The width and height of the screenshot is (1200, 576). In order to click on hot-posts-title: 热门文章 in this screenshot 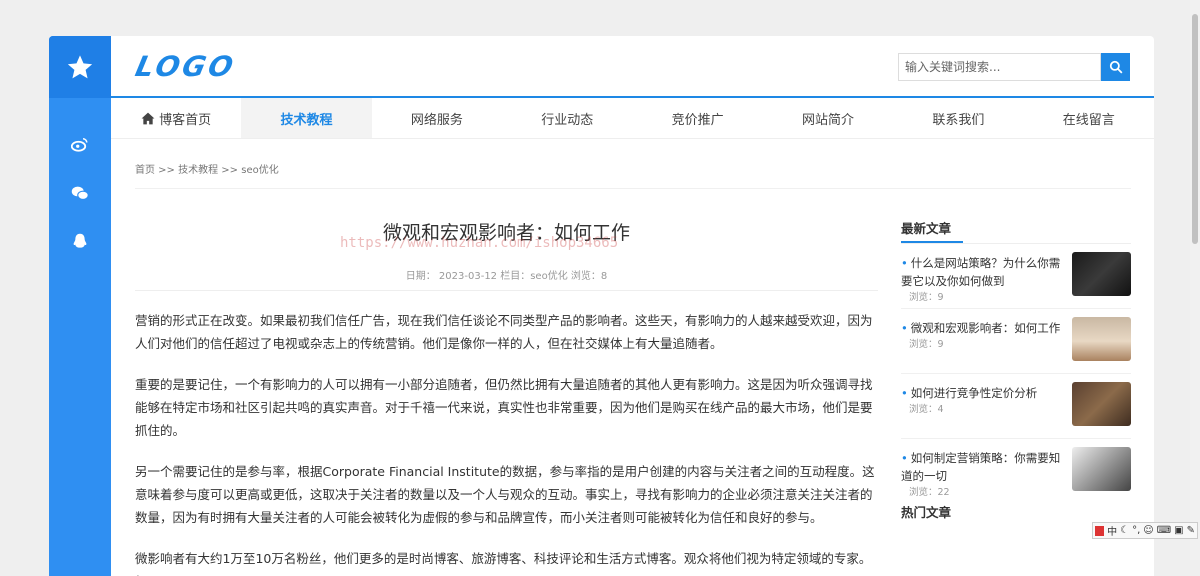, I will do `click(926, 512)`.